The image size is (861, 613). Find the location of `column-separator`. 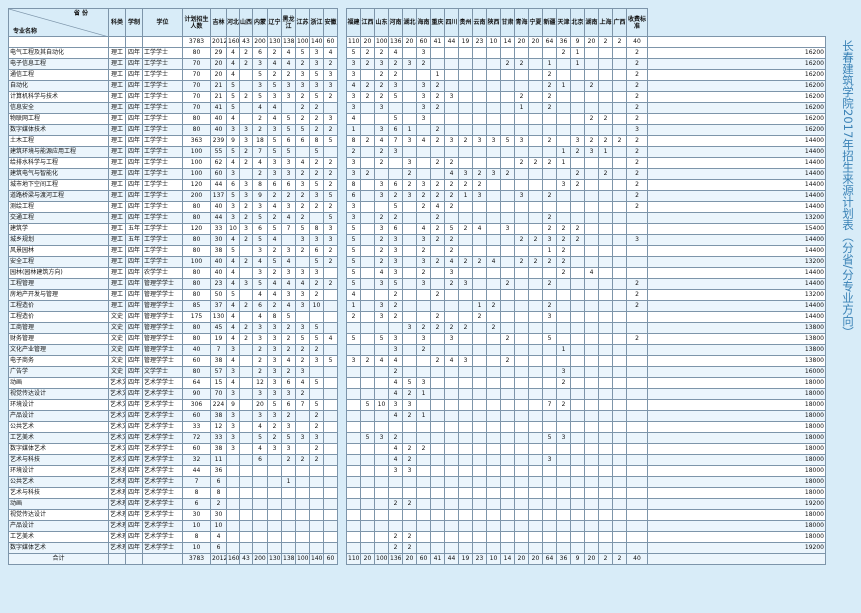

column-separator is located at coordinates (342, 504).